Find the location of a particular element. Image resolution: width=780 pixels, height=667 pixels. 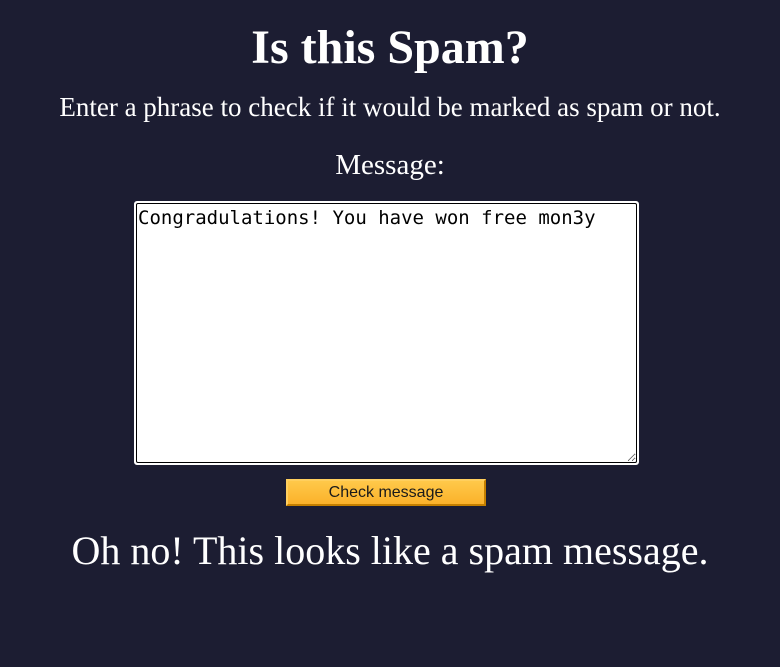

message-label: Message: is located at coordinates (390, 165).